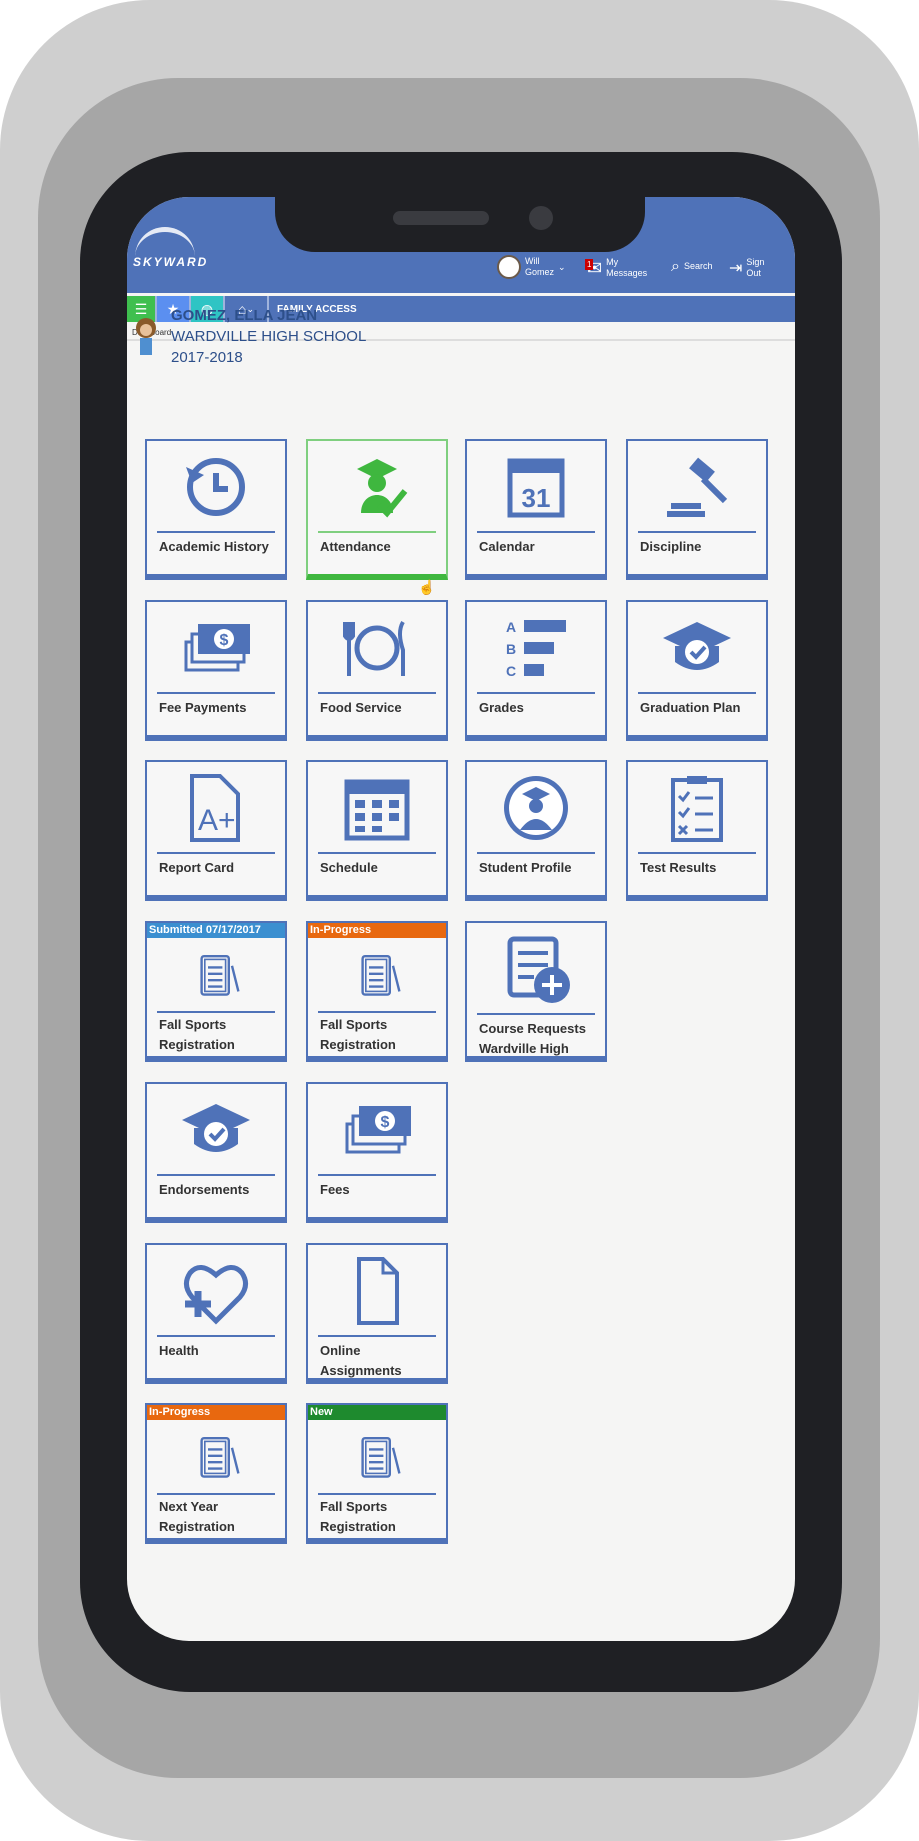 The image size is (919, 1841). I want to click on notch, so click(460, 224).